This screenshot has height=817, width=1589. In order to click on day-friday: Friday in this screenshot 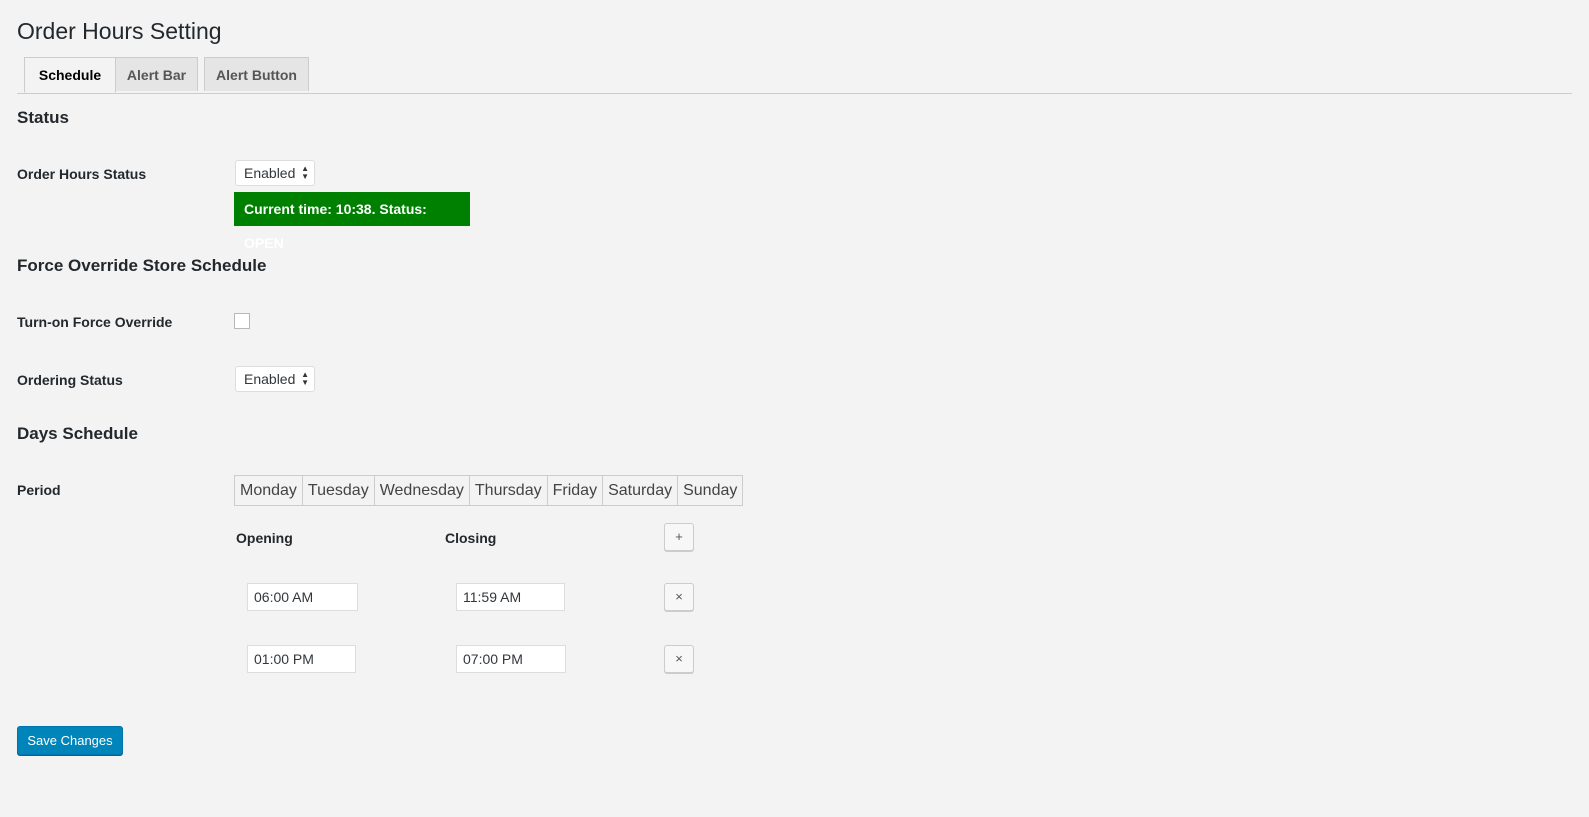, I will do `click(576, 490)`.